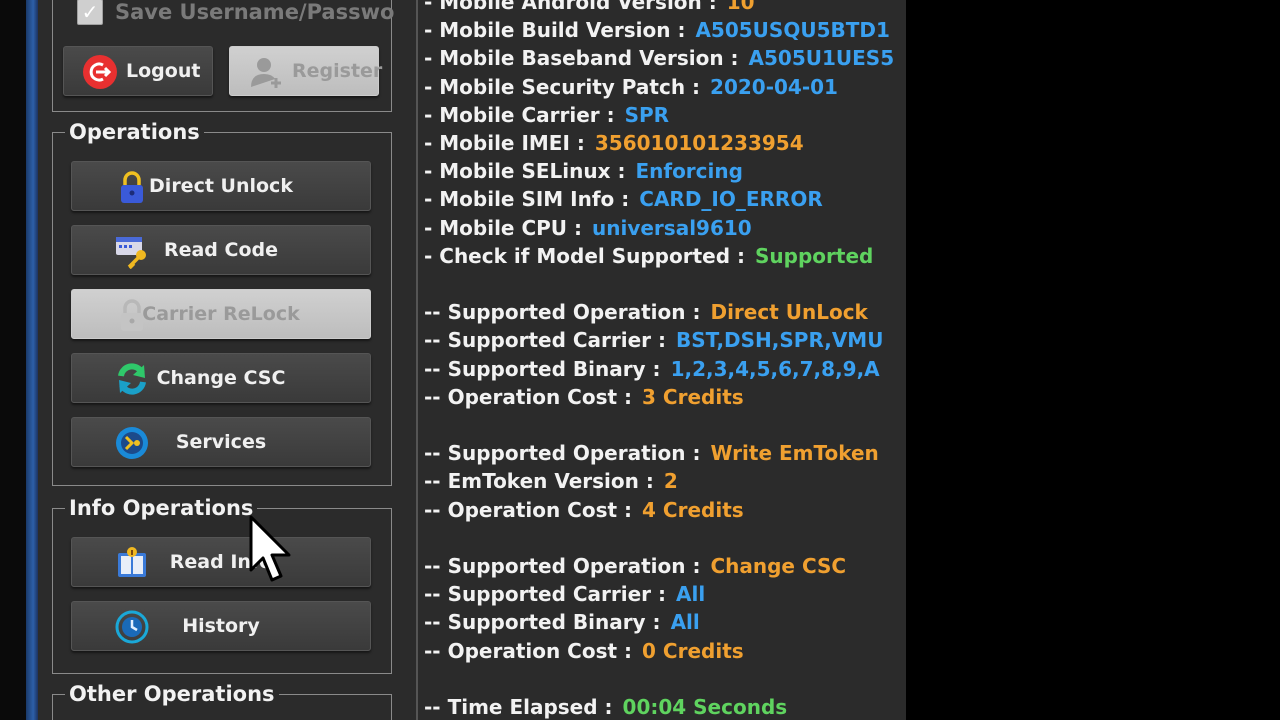 This screenshot has height=720, width=1280. I want to click on read-code-button: Read Code, so click(221, 250).